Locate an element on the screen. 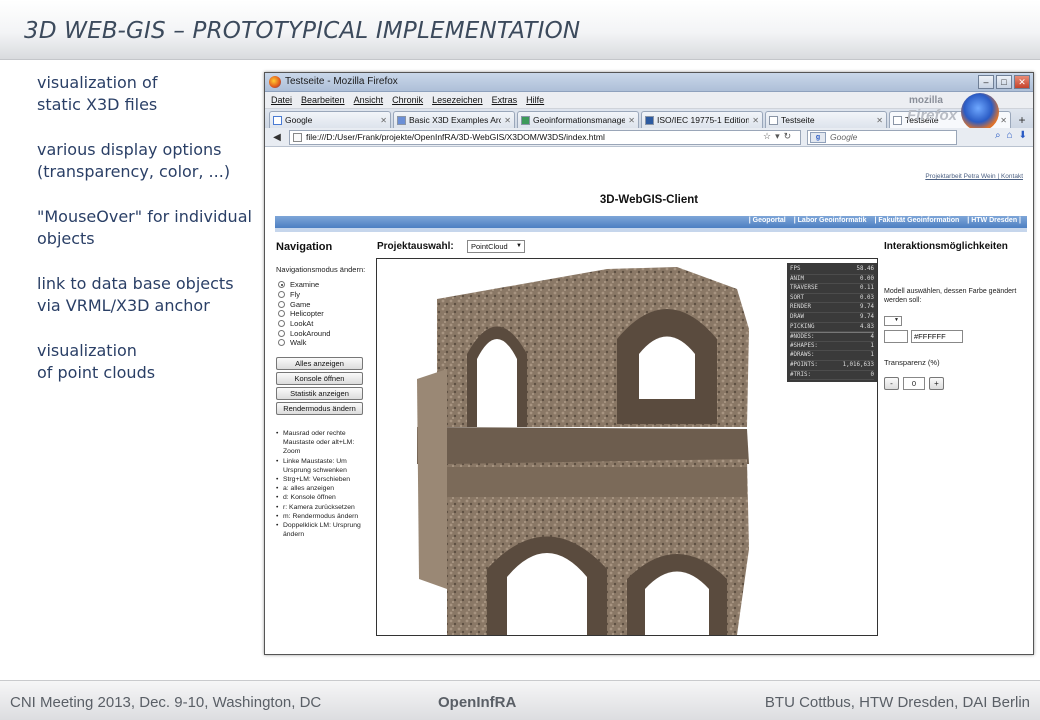 The height and width of the screenshot is (720, 1040). close-button: ✕ is located at coordinates (1022, 82).